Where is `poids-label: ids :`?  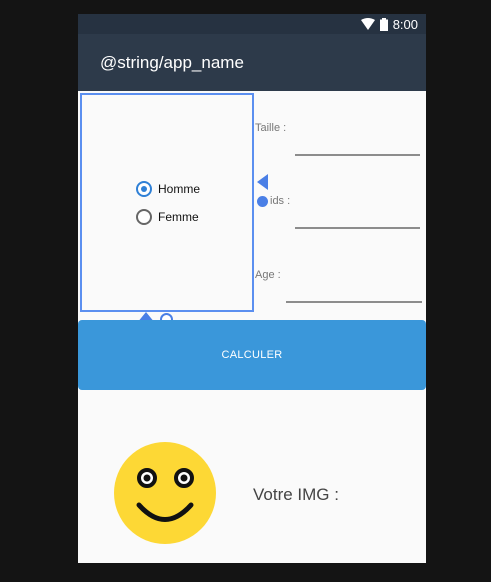 poids-label: ids : is located at coordinates (280, 201).